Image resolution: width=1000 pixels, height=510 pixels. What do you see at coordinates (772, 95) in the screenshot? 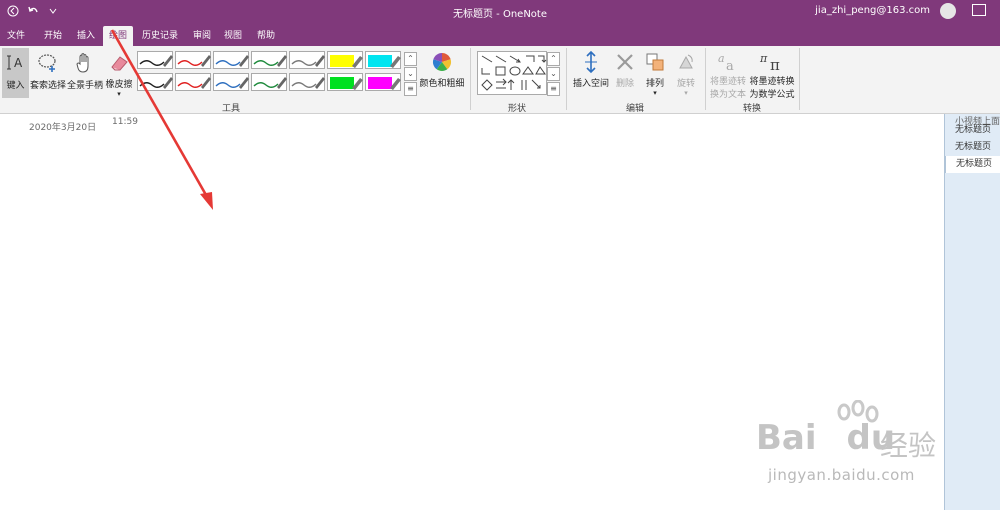
I see `ink-to-math-label-2: 为数学公式` at bounding box center [772, 95].